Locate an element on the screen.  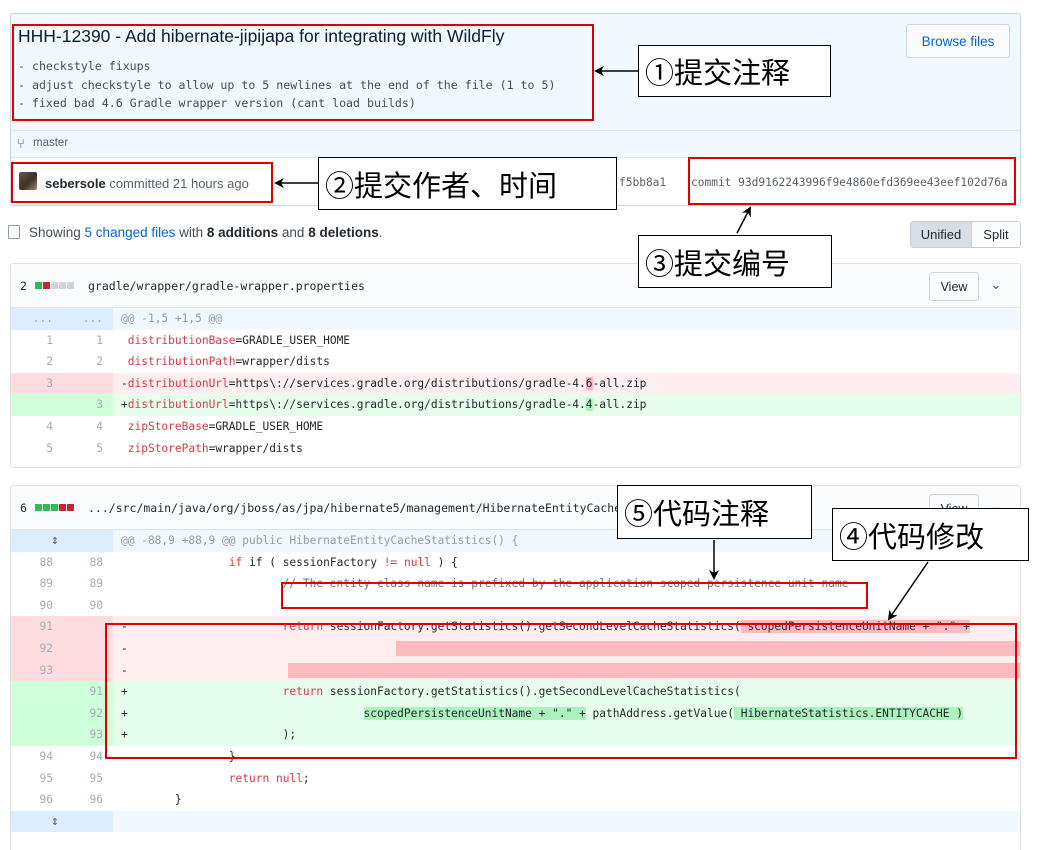
annotation-code-change: ④代码修改 is located at coordinates (930, 534).